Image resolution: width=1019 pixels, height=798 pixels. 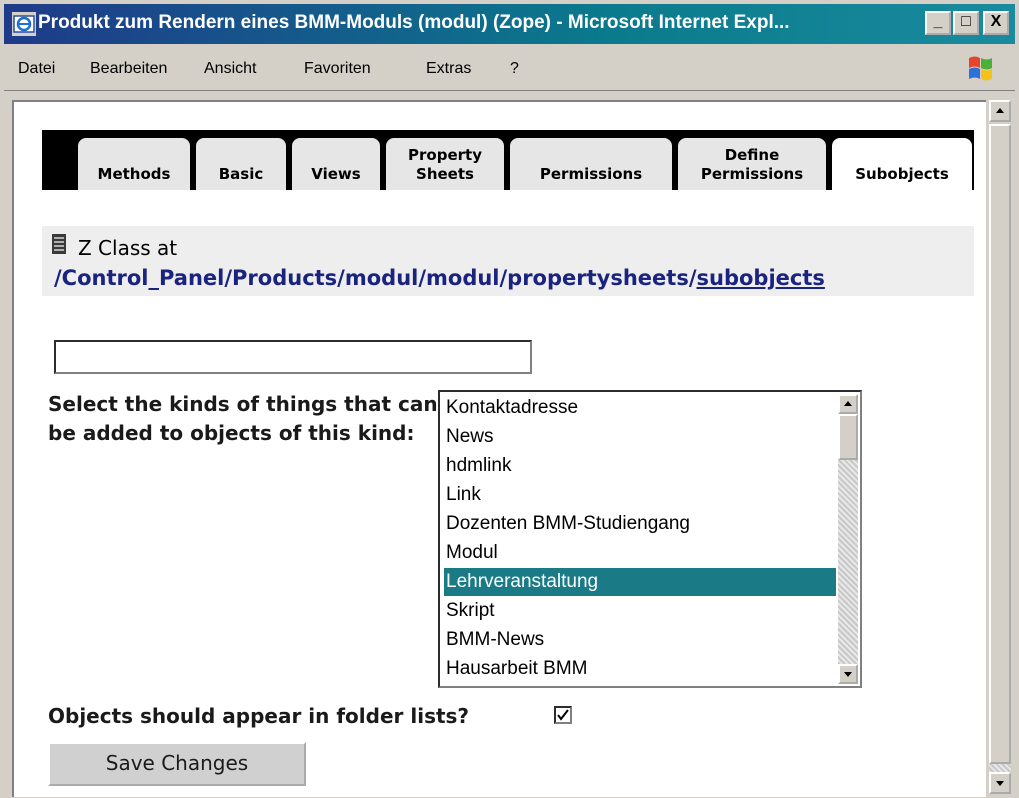 What do you see at coordinates (336, 164) in the screenshot?
I see `tab-views: Views` at bounding box center [336, 164].